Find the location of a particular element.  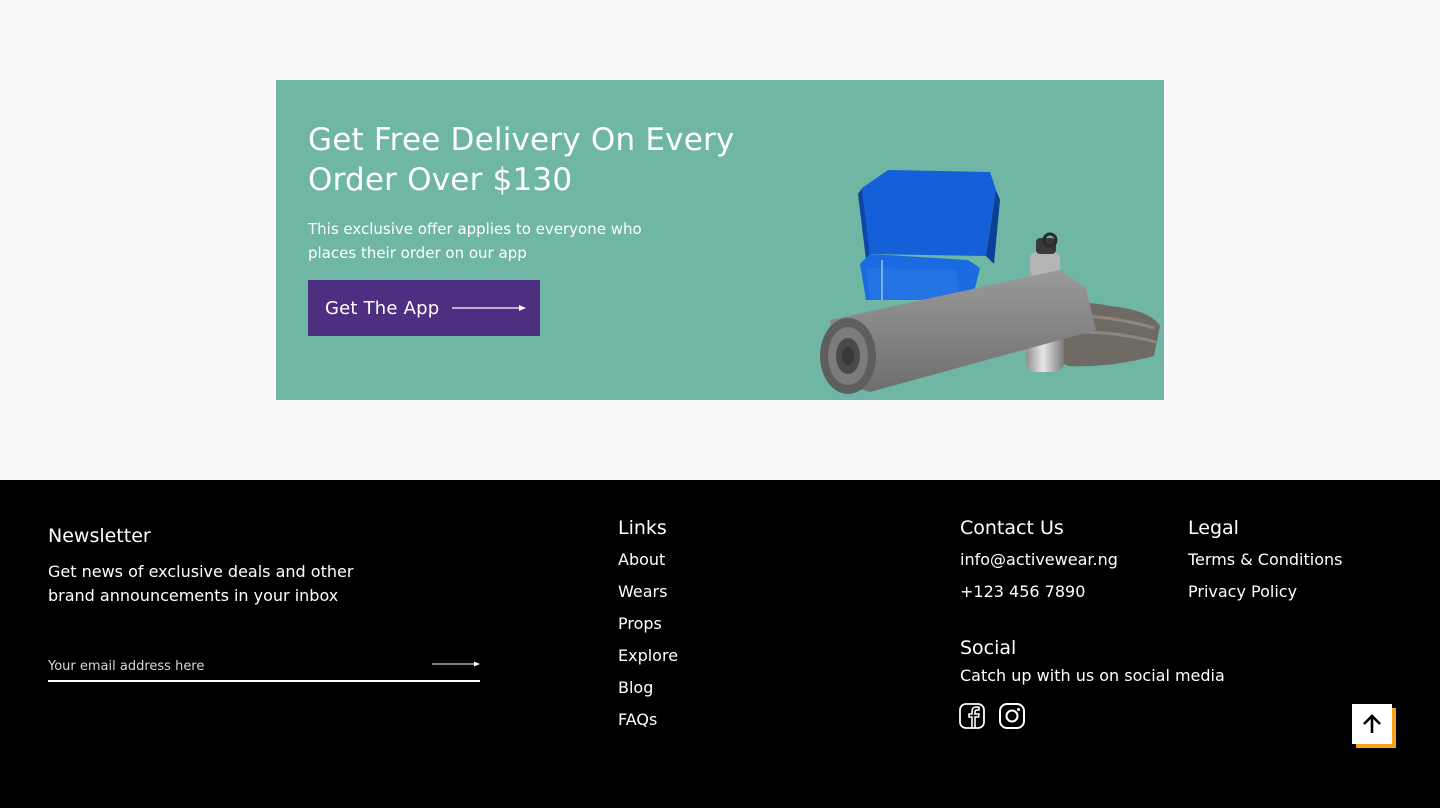

newsletter-form is located at coordinates (264, 667).